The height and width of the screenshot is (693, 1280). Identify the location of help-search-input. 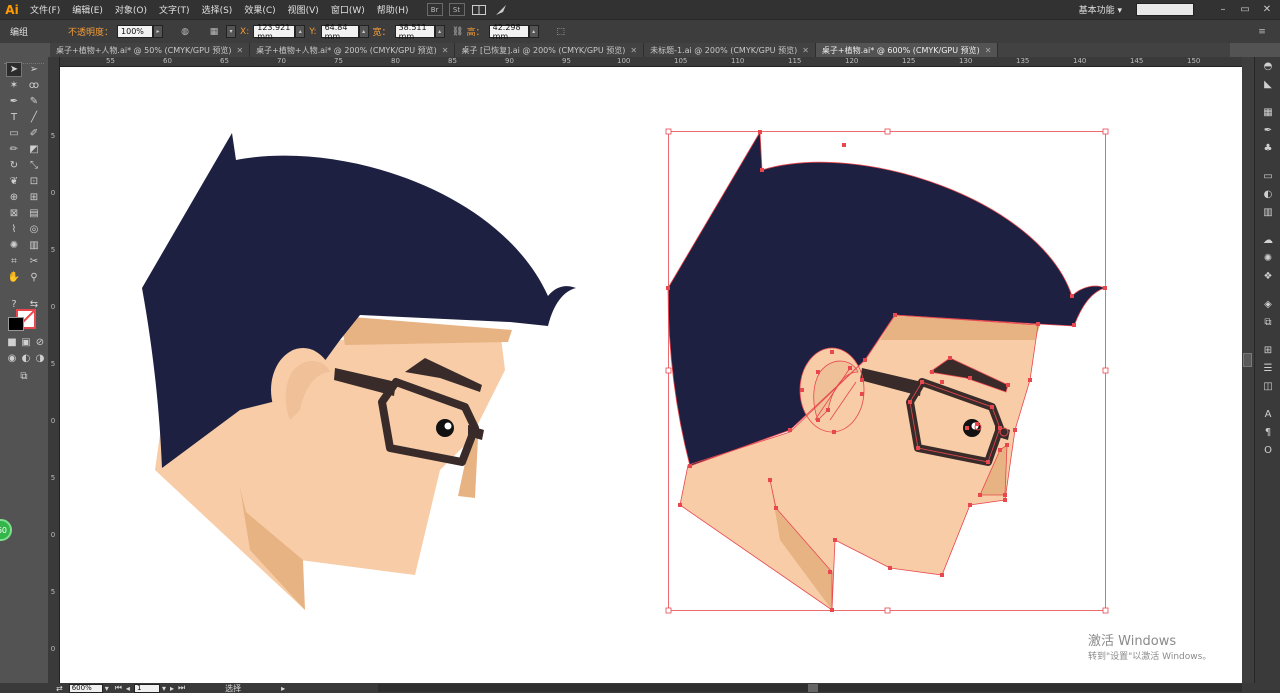
(1165, 9).